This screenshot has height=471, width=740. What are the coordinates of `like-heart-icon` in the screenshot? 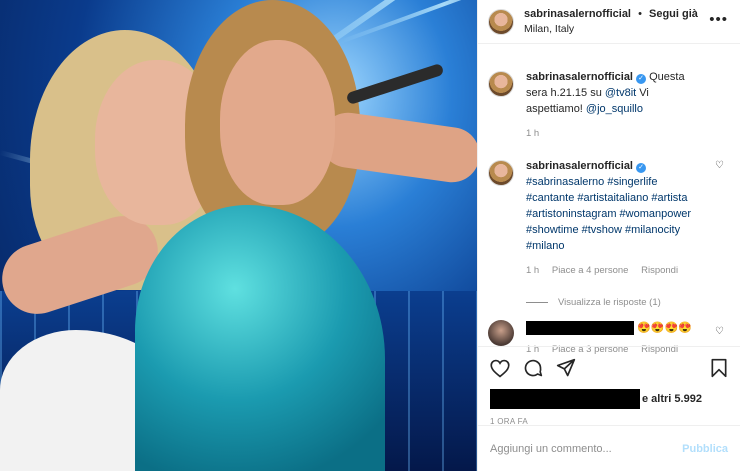 It's located at (500, 368).